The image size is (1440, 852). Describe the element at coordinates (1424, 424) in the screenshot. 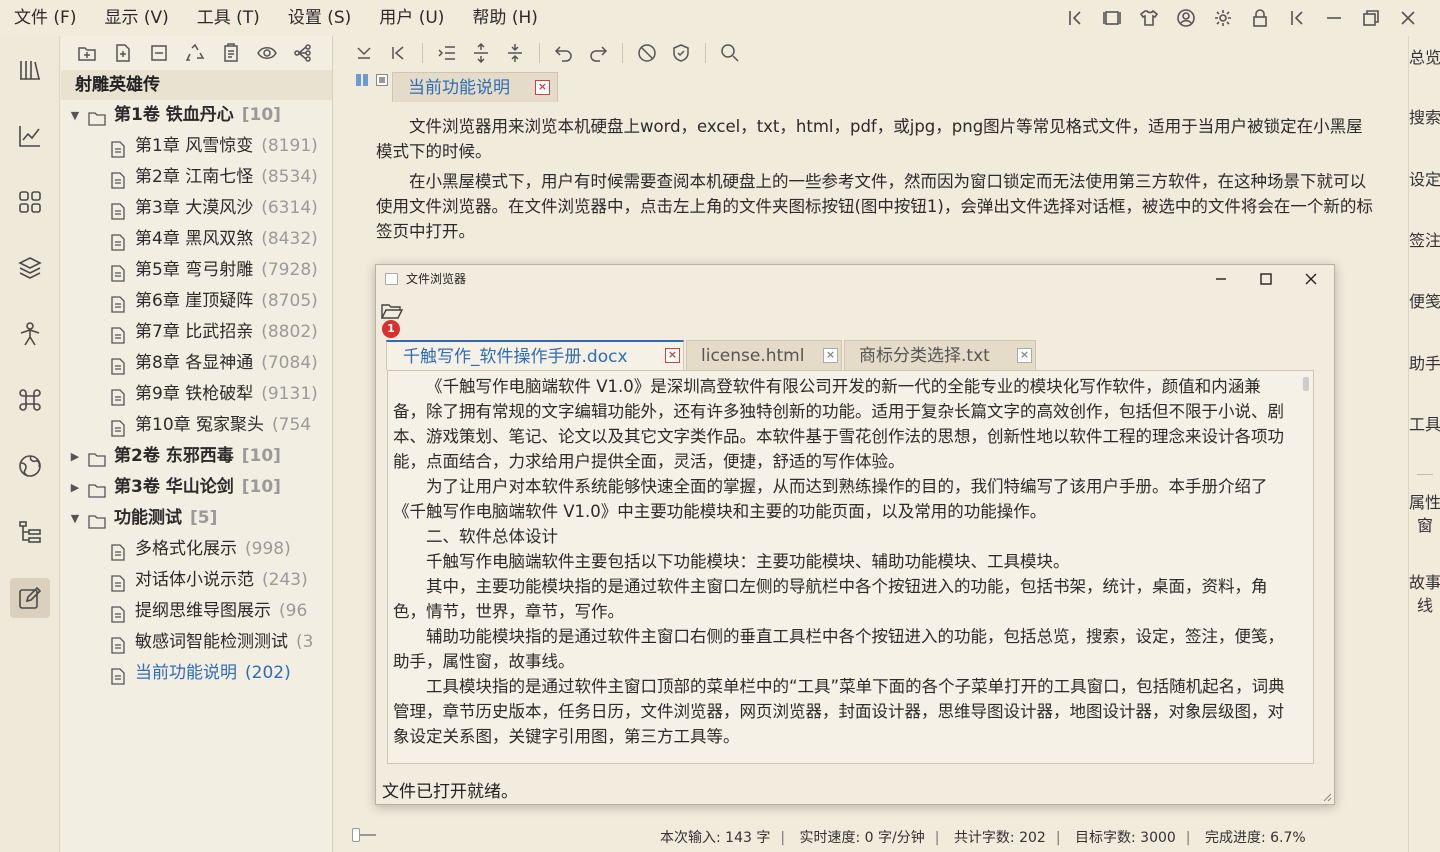

I see `rightbar-tools: 工具` at that location.